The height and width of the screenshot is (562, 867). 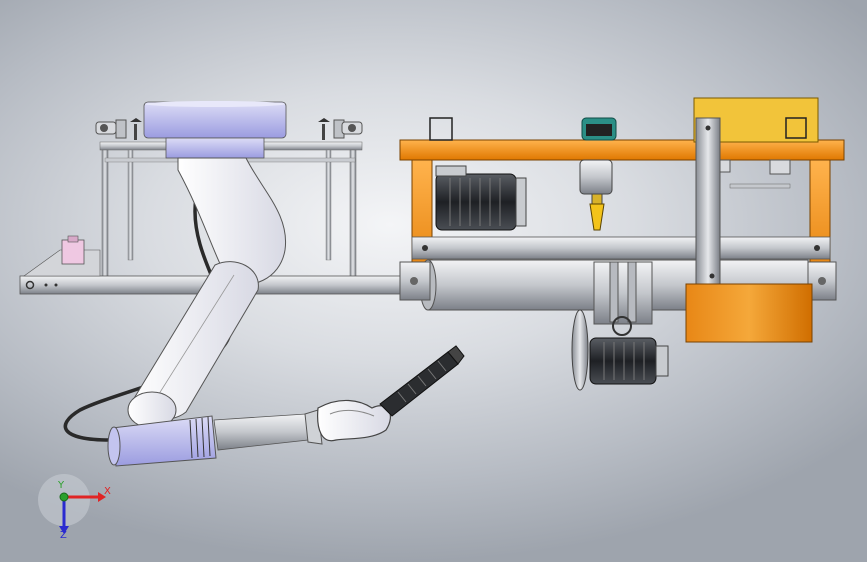 I want to click on x-axis-label: X, so click(x=107, y=491).